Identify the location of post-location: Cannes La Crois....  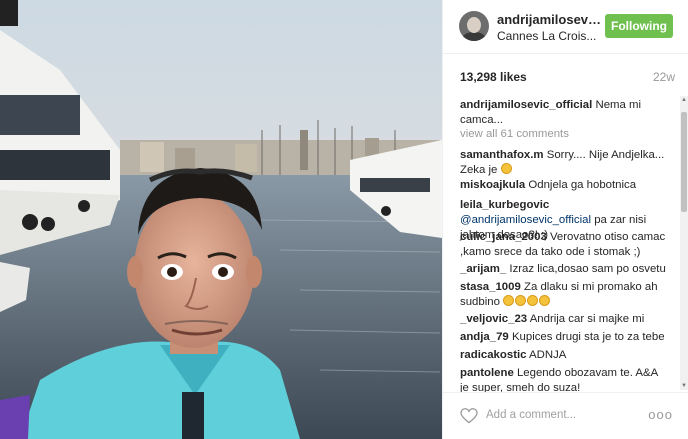
(549, 36).